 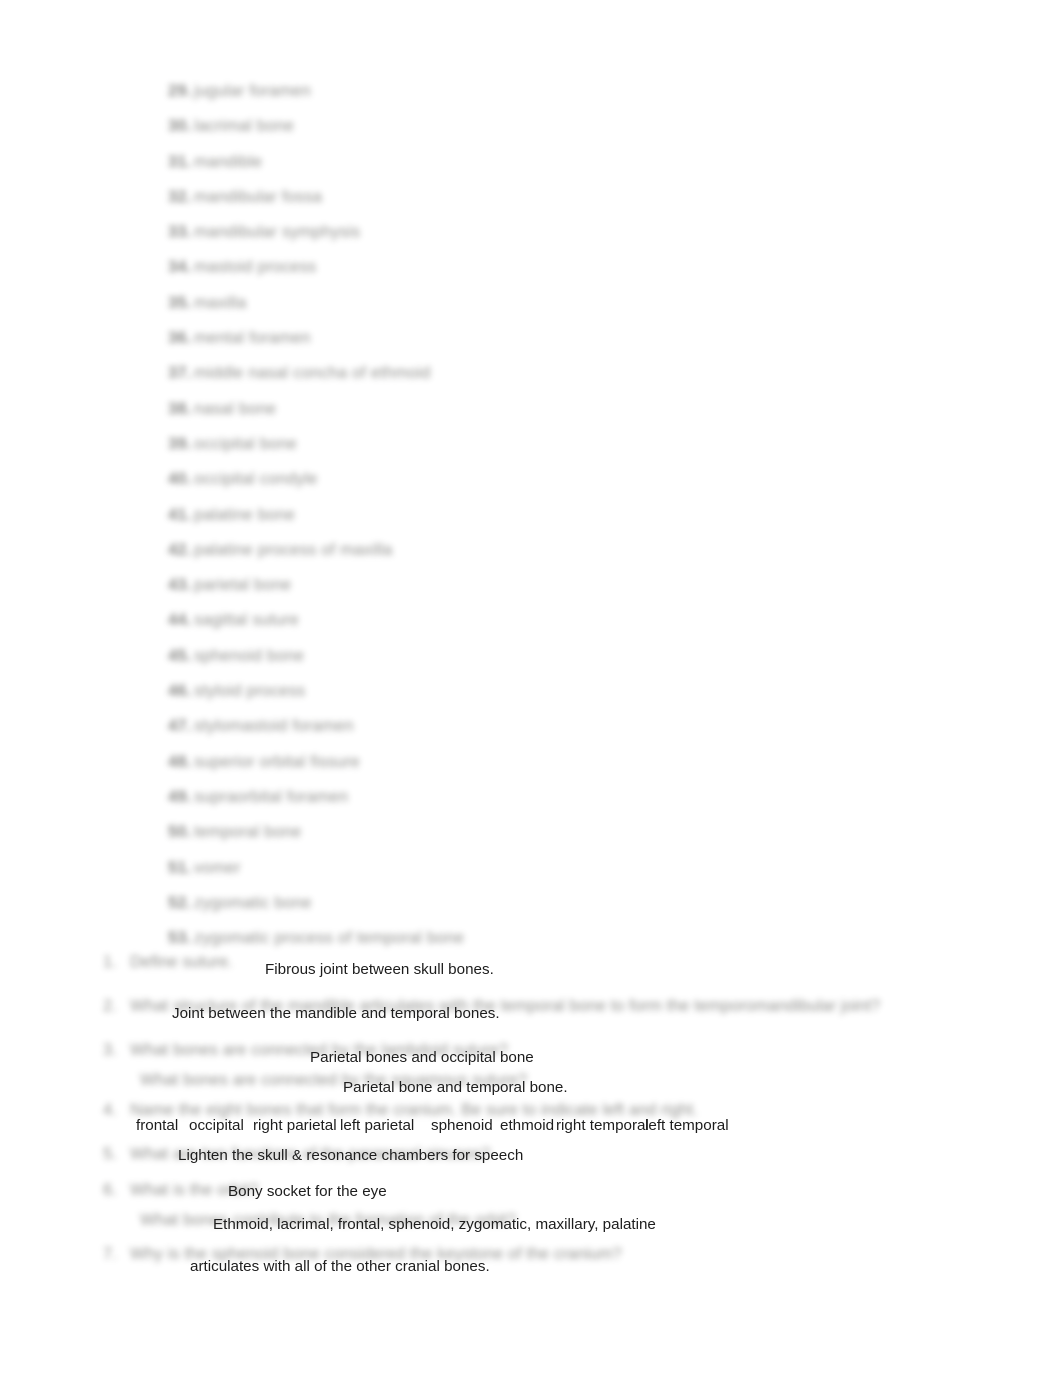 What do you see at coordinates (379, 969) in the screenshot?
I see `answer-suture: Fibrous joint between skull bones.` at bounding box center [379, 969].